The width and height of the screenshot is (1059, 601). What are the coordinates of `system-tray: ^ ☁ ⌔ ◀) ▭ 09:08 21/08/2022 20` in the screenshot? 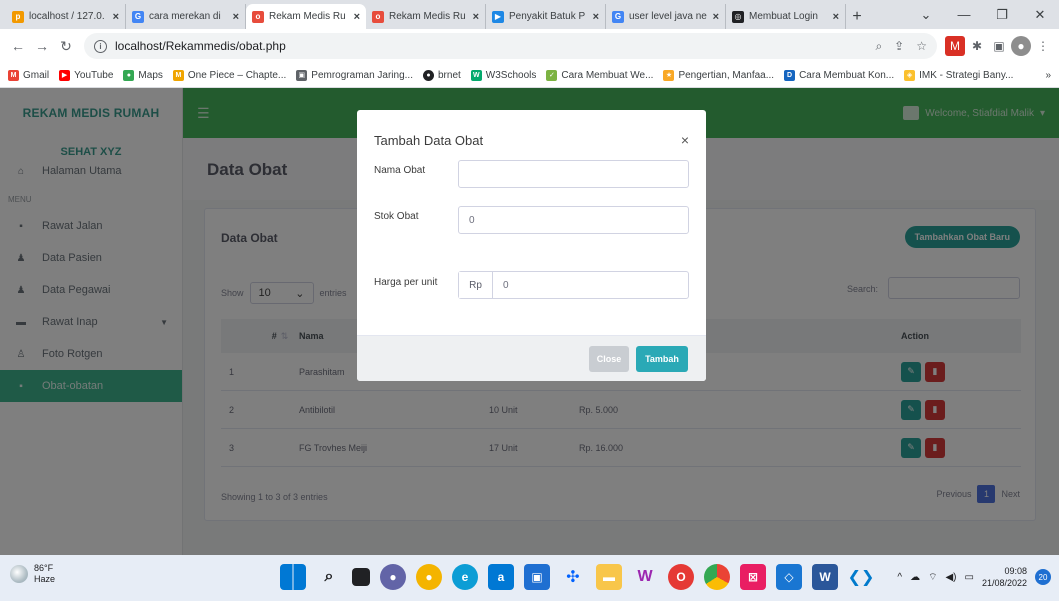 It's located at (974, 577).